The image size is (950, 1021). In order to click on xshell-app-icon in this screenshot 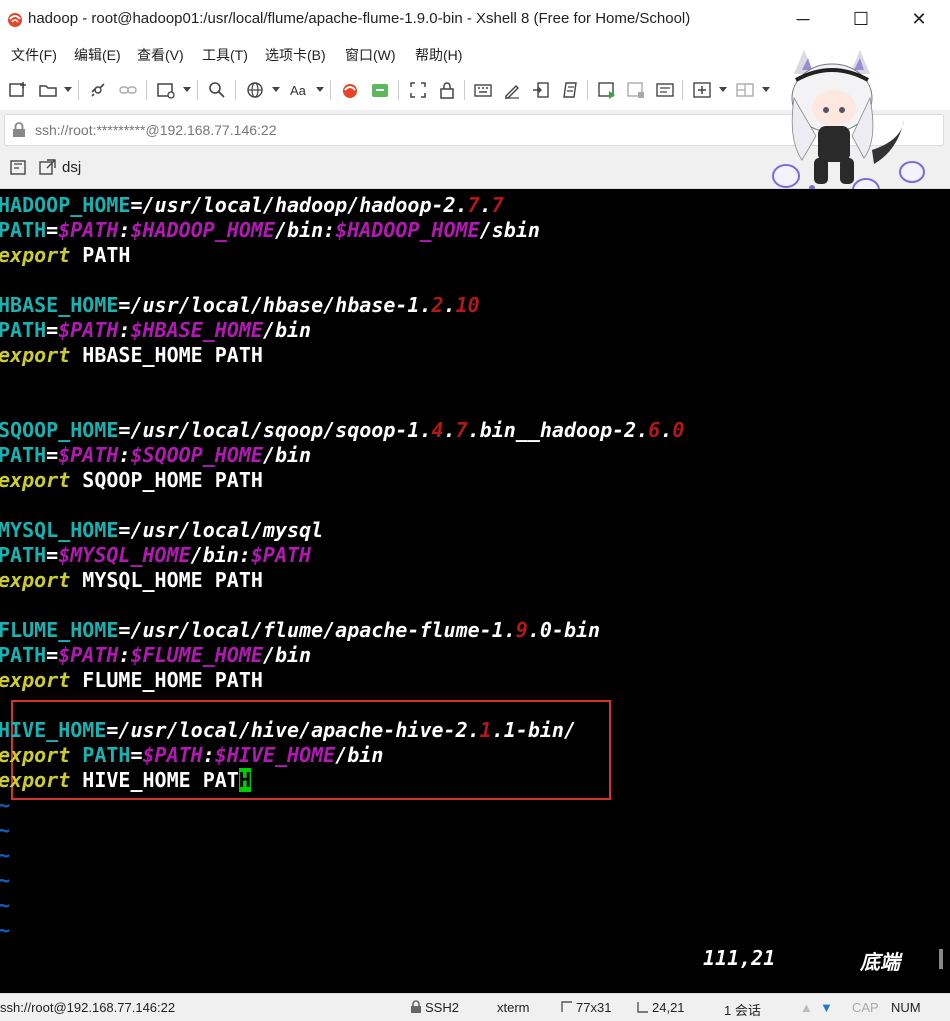, I will do `click(350, 90)`.